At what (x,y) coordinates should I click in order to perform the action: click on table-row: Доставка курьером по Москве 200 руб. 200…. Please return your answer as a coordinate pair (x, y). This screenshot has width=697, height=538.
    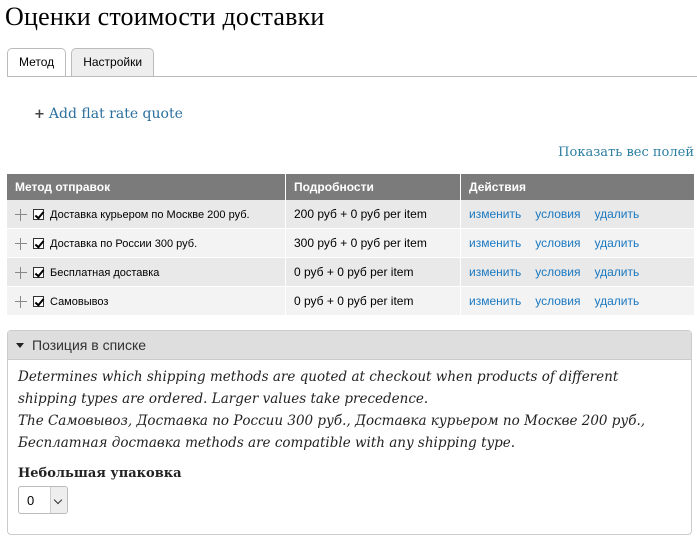
    Looking at the image, I should click on (350, 214).